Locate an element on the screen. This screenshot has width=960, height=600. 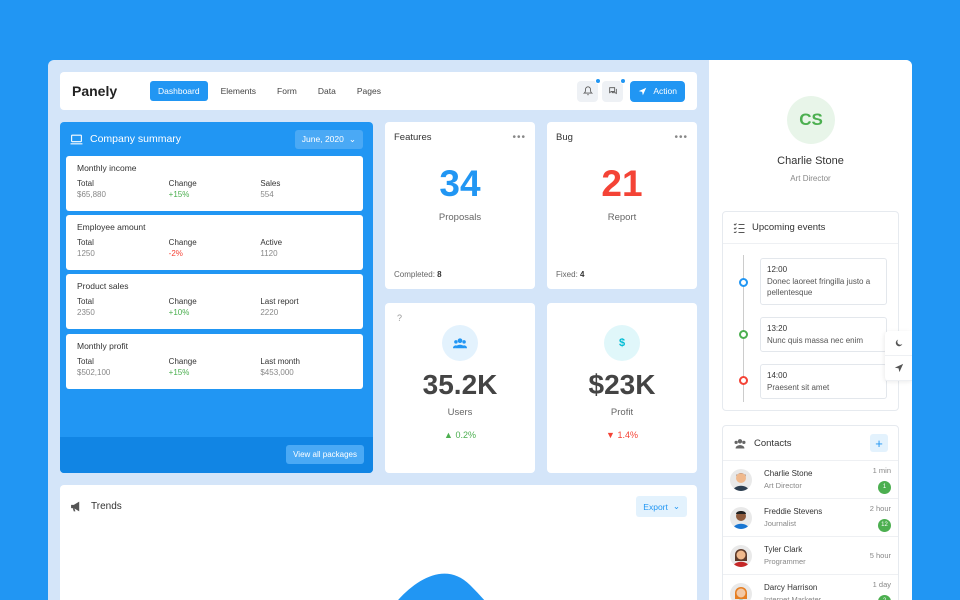
stat-label: Active is located at coordinates (271, 242).